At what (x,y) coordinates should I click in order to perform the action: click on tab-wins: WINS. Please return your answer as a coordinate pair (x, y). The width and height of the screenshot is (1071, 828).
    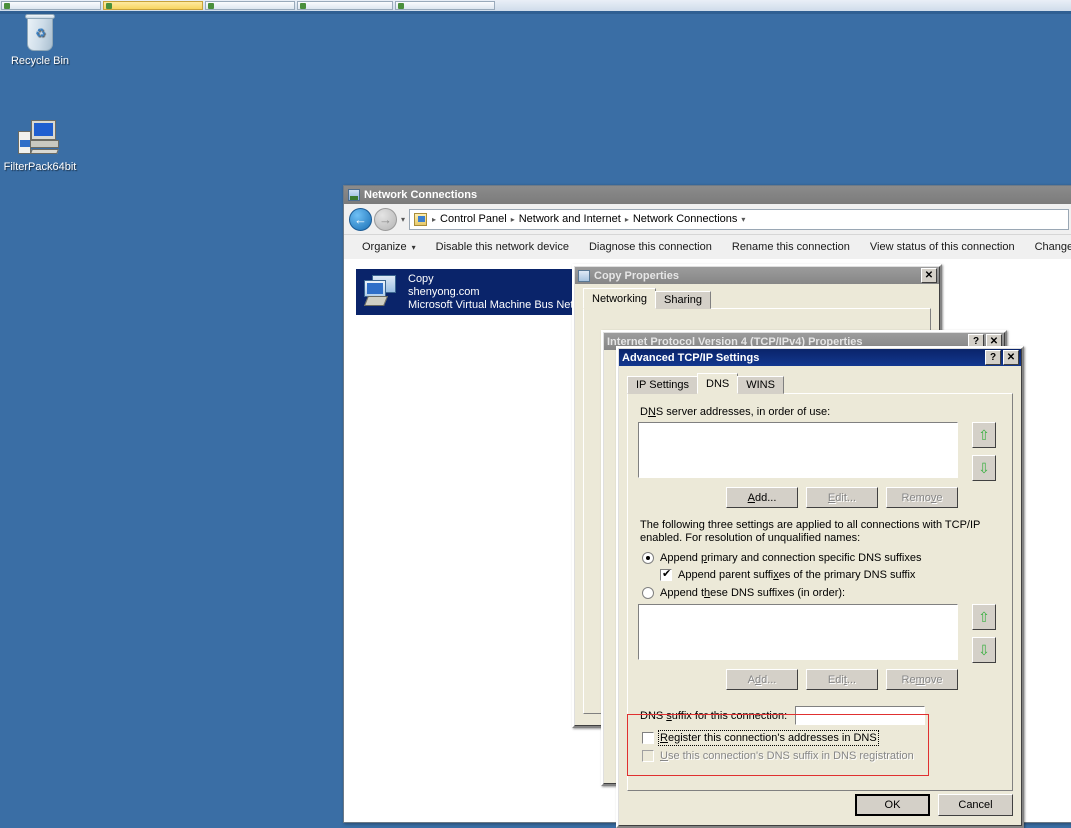
    Looking at the image, I should click on (760, 385).